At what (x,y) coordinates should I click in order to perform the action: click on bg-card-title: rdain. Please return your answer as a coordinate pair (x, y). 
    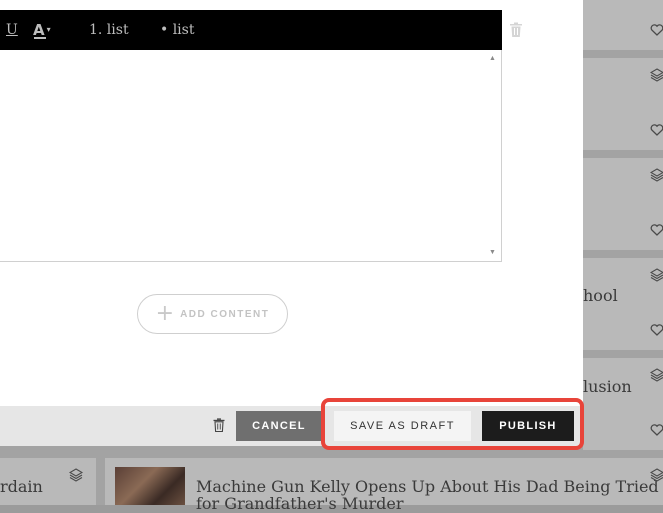
    Looking at the image, I should click on (21, 486).